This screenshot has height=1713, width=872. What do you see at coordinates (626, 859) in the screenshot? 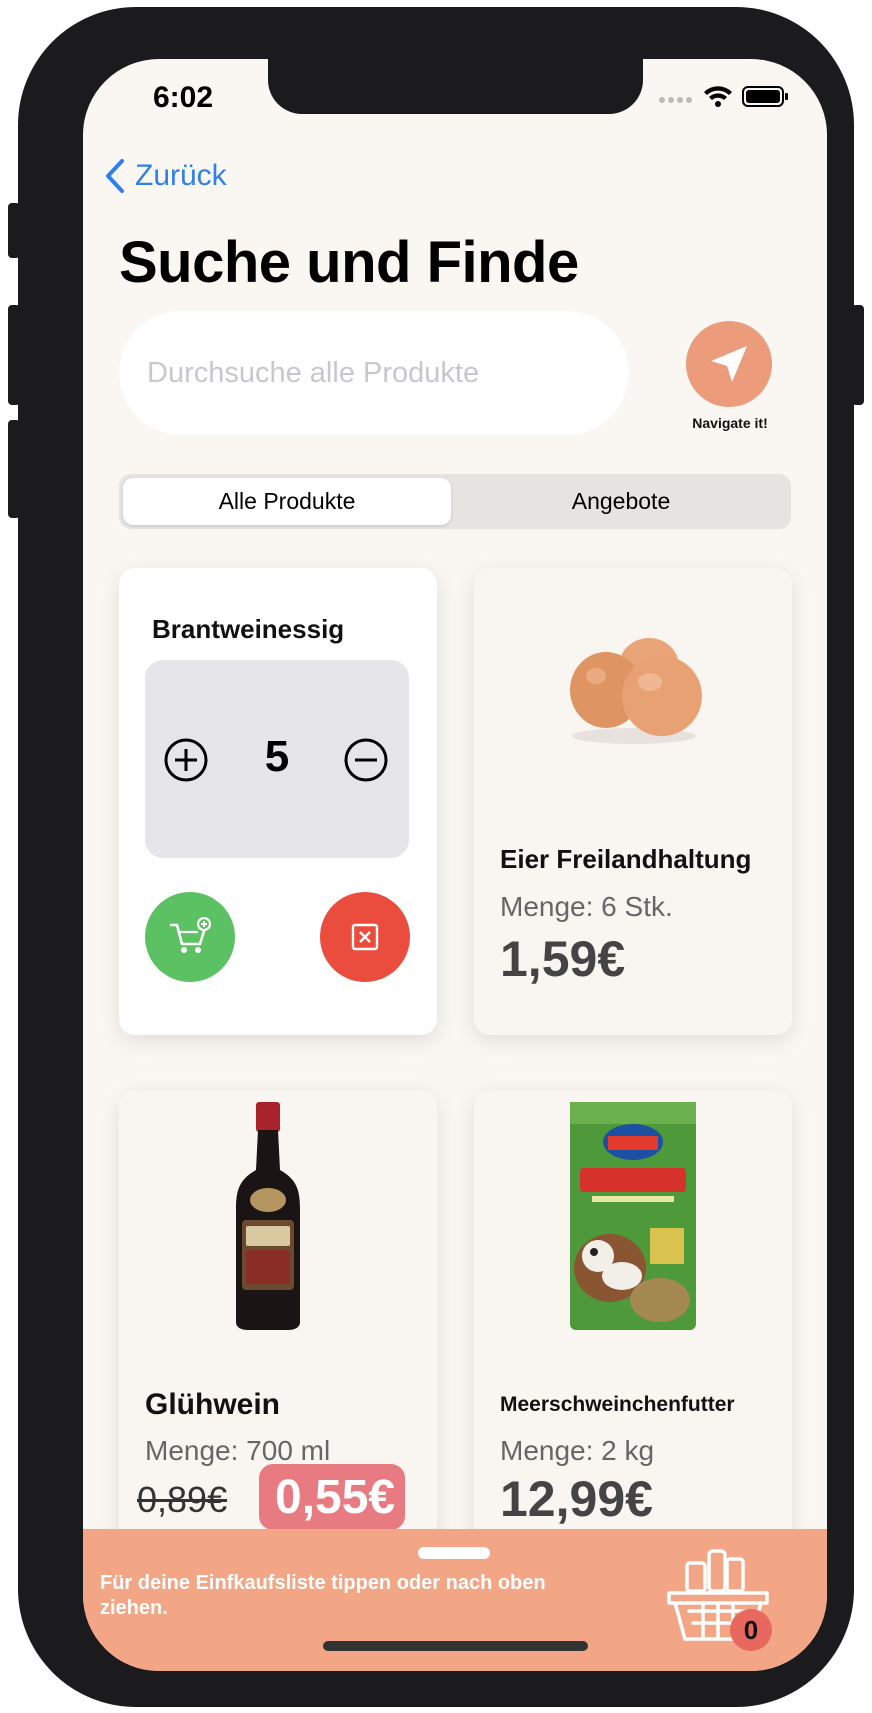
I see `product-name: Eier Freilandhaltung` at bounding box center [626, 859].